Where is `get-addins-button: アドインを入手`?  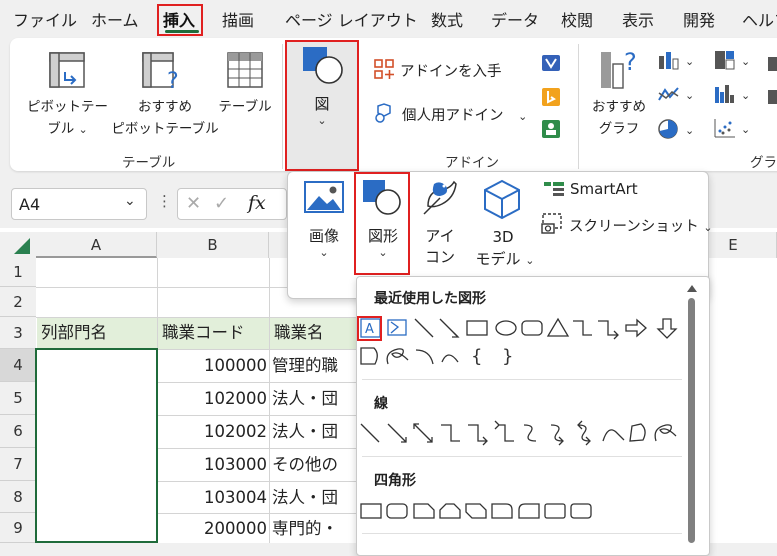 get-addins-button: アドインを入手 is located at coordinates (451, 70).